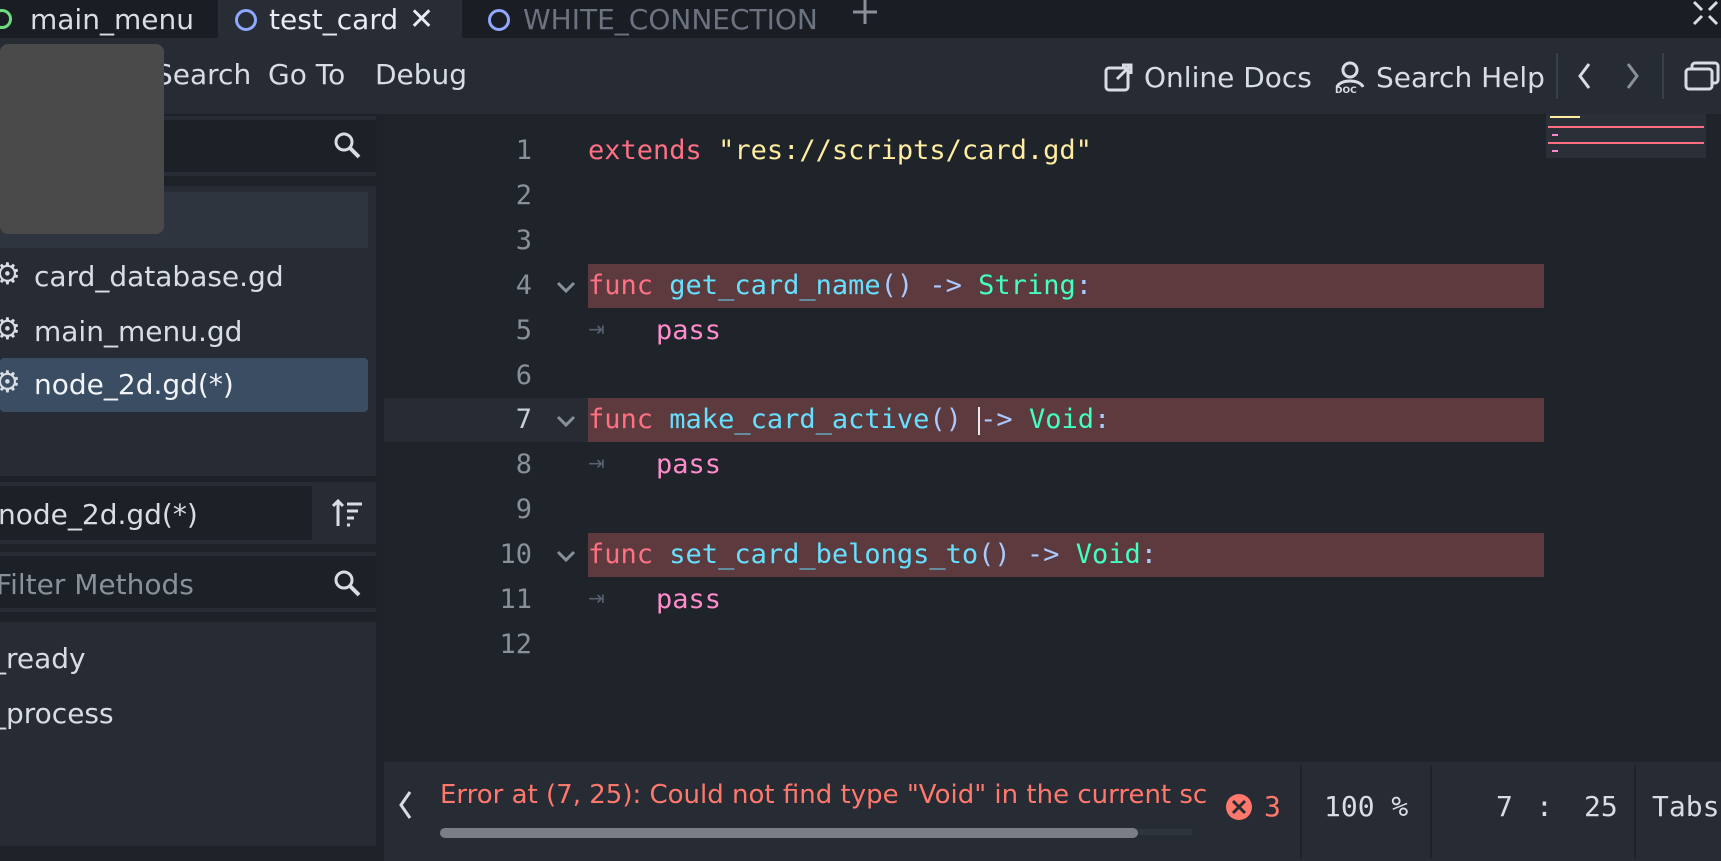 Image resolution: width=1721 pixels, height=861 pixels. What do you see at coordinates (1272, 806) in the screenshot?
I see `error-count: 3` at bounding box center [1272, 806].